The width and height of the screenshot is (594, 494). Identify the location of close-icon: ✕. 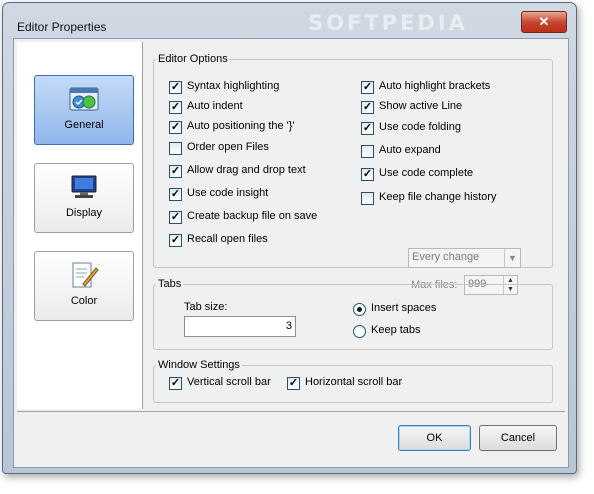
(544, 21).